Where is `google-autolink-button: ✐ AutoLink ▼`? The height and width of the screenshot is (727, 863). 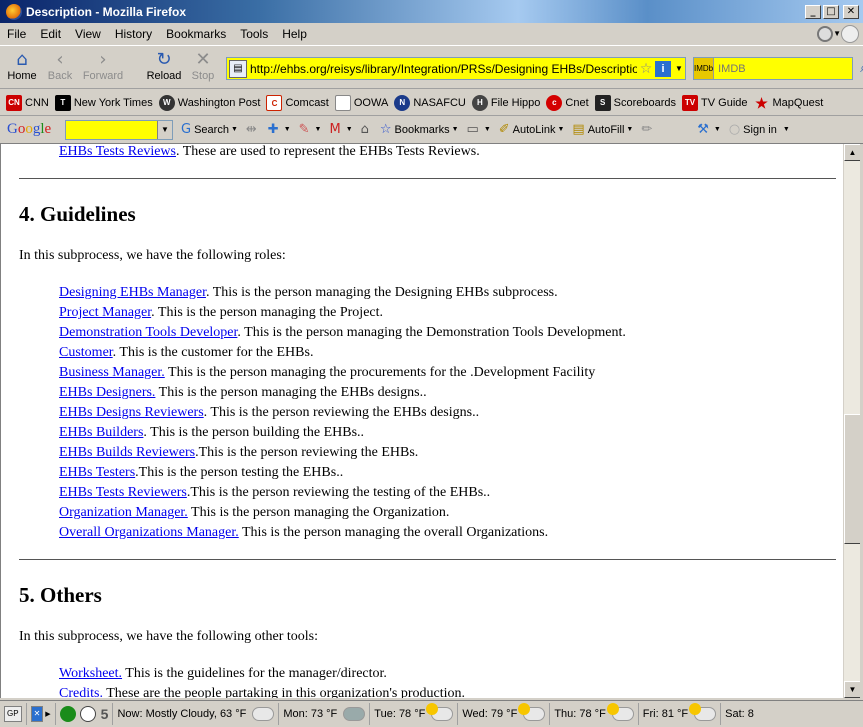
google-autolink-button: ✐ AutoLink ▼ is located at coordinates (532, 129).